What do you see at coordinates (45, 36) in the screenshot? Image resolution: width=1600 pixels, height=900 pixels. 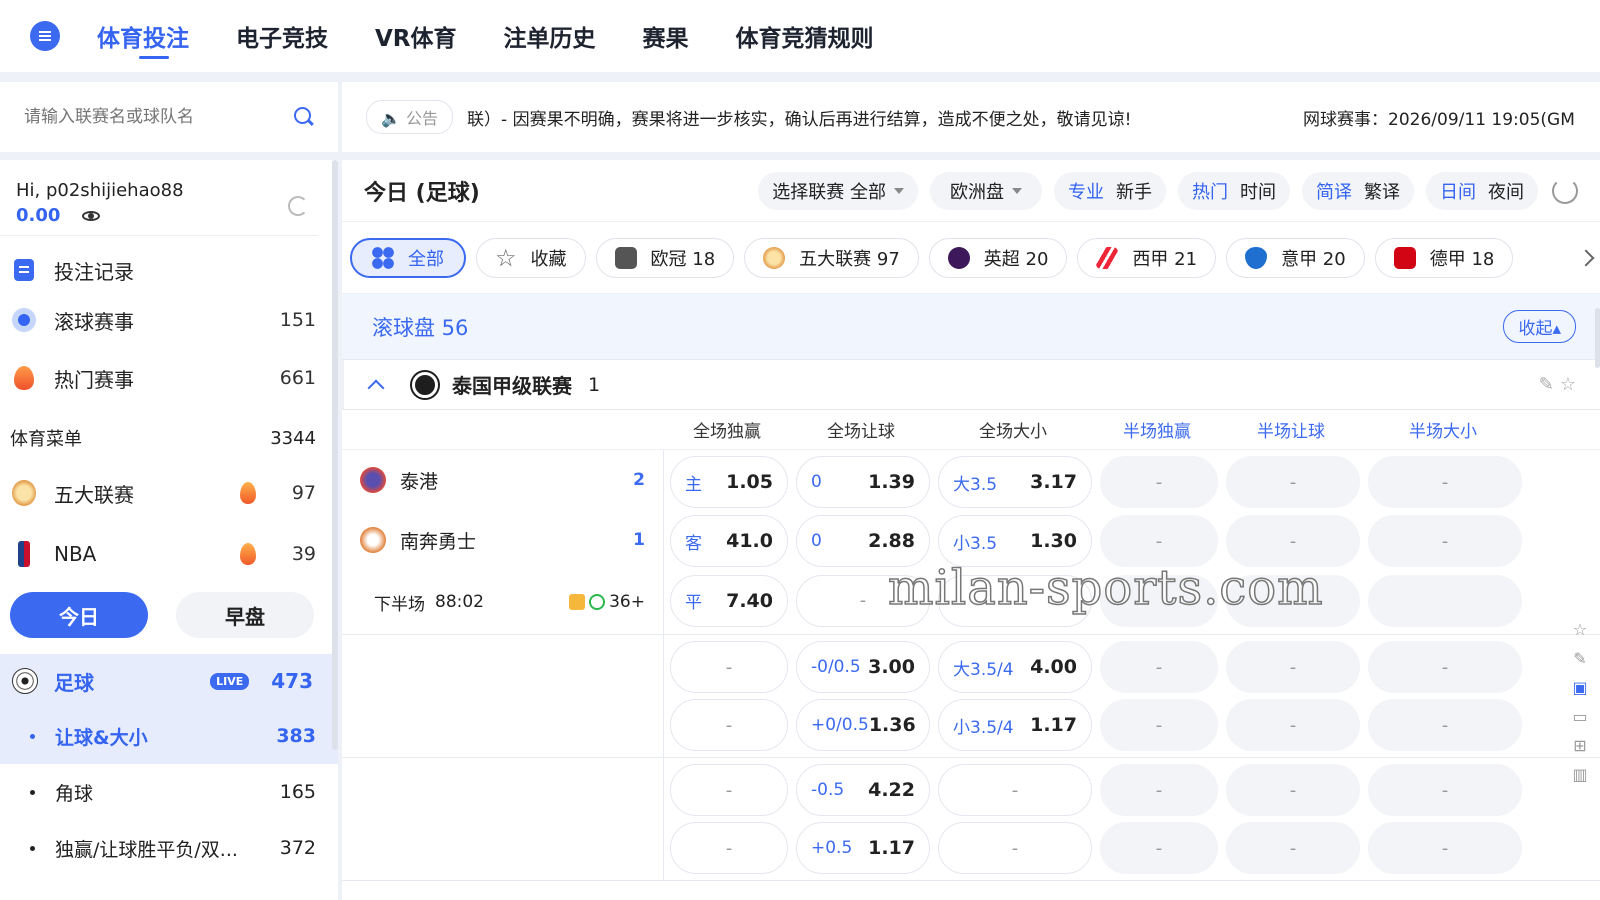 I see `menu-icon` at bounding box center [45, 36].